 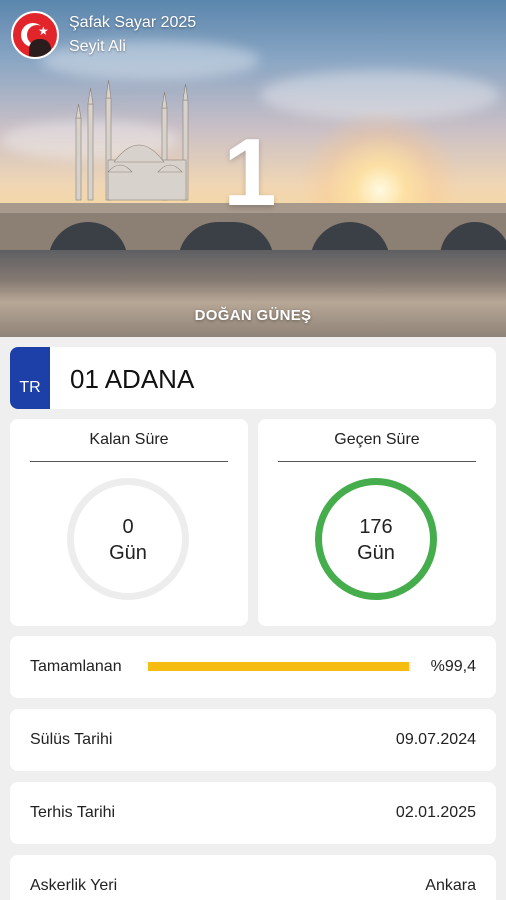 What do you see at coordinates (129, 439) in the screenshot?
I see `remaining-title: Kalan Süre` at bounding box center [129, 439].